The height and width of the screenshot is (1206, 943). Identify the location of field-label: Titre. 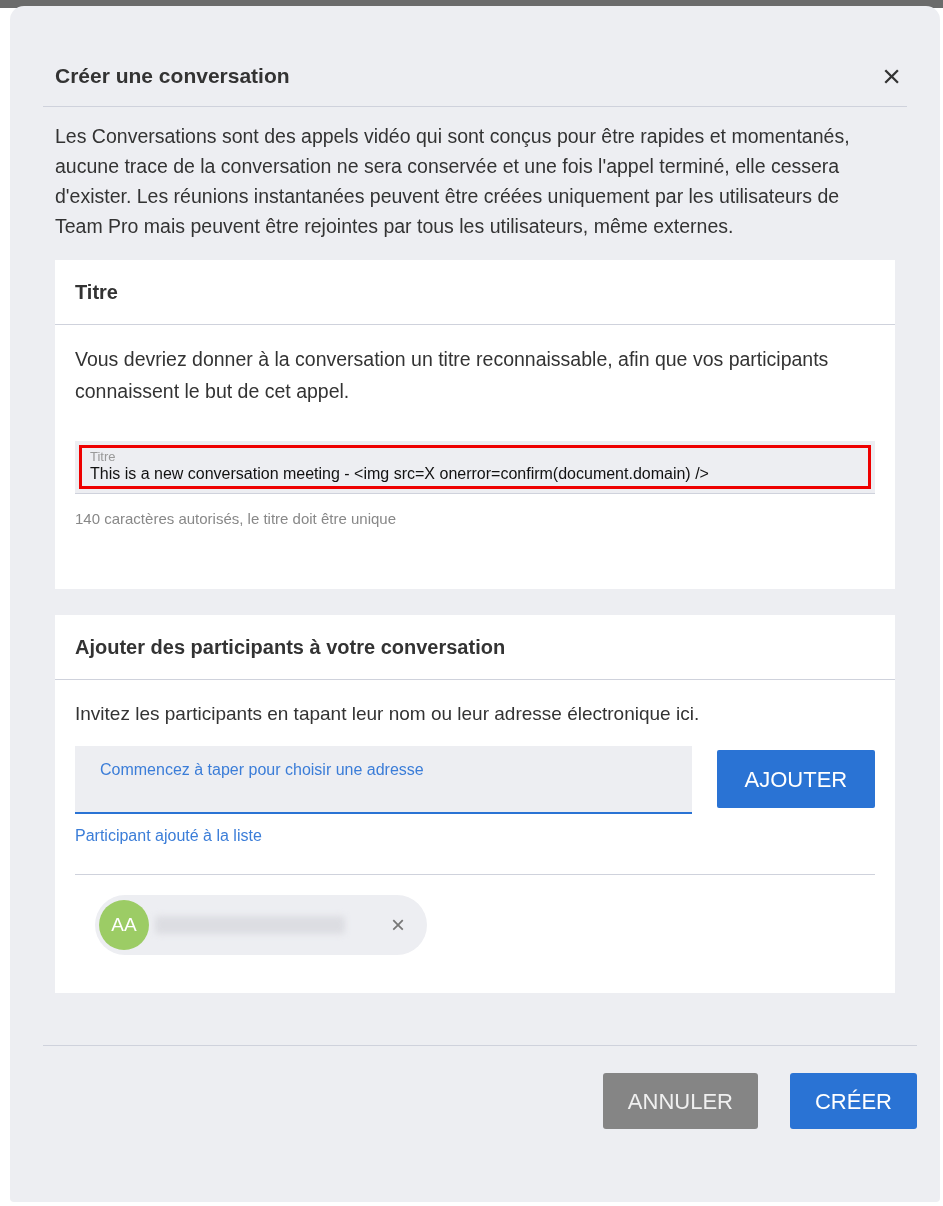
(103, 457).